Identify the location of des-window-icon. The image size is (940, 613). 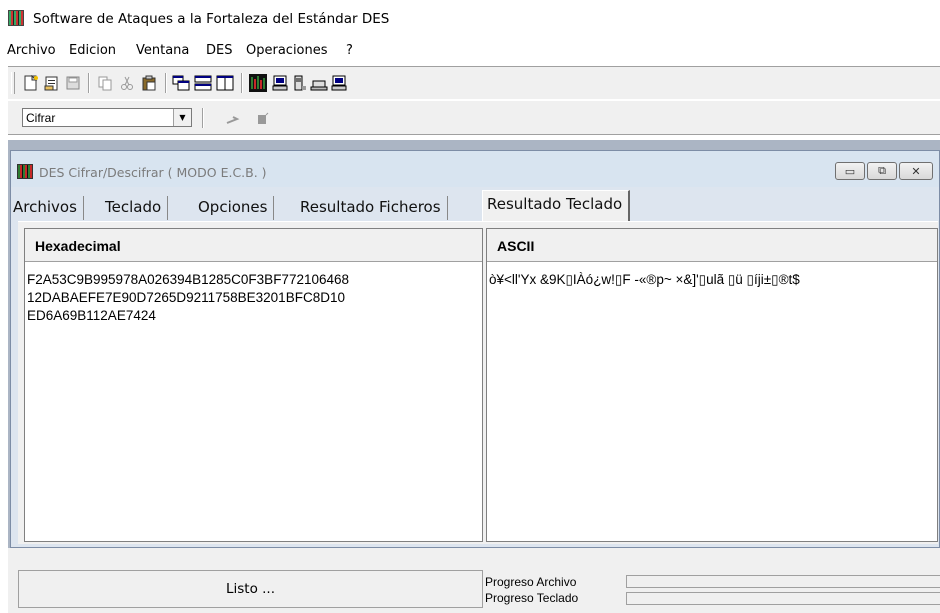
(25, 171).